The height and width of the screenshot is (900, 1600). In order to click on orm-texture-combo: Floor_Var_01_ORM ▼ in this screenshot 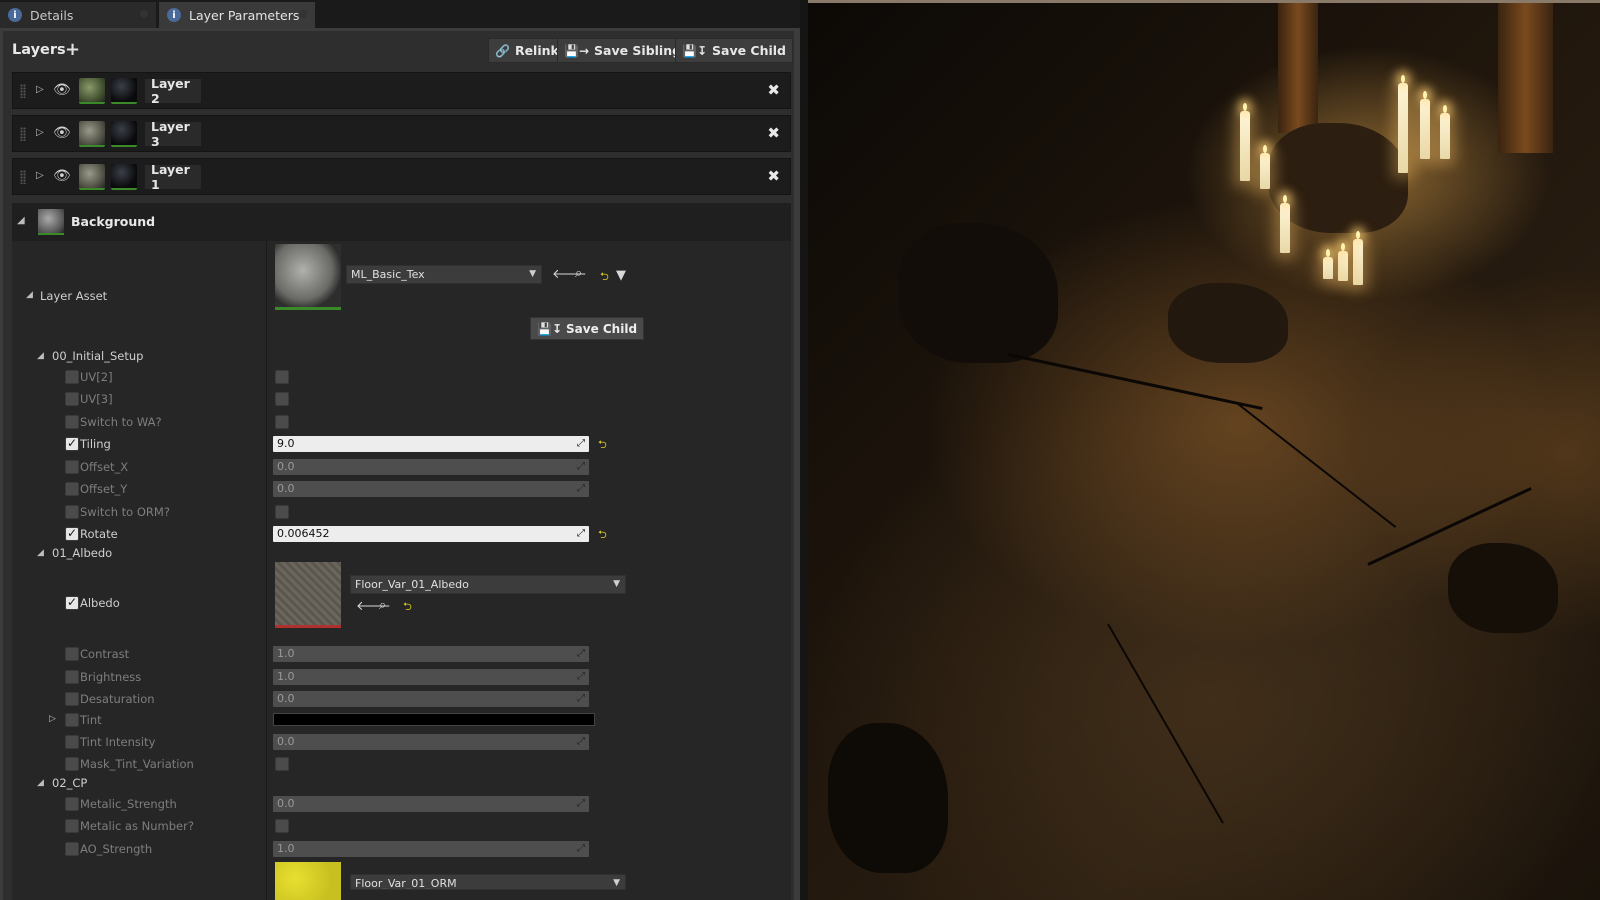, I will do `click(488, 882)`.